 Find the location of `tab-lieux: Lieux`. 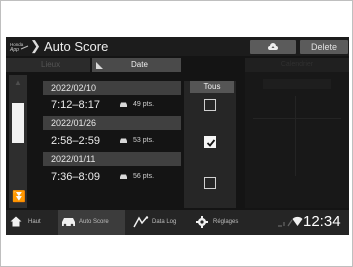

tab-lieux: Lieux is located at coordinates (48, 65).